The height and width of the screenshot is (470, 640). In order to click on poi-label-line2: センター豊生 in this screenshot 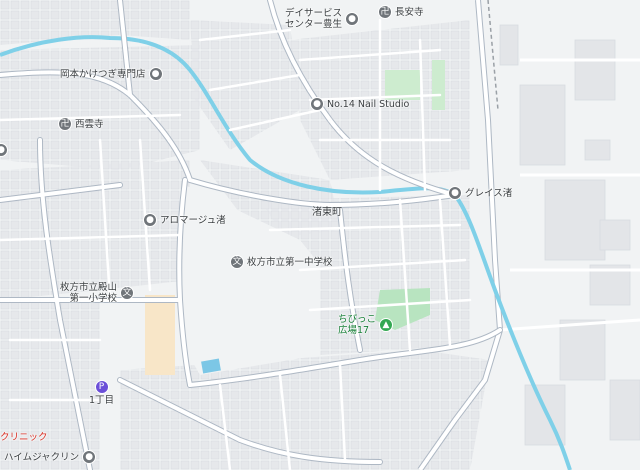, I will do `click(314, 24)`.